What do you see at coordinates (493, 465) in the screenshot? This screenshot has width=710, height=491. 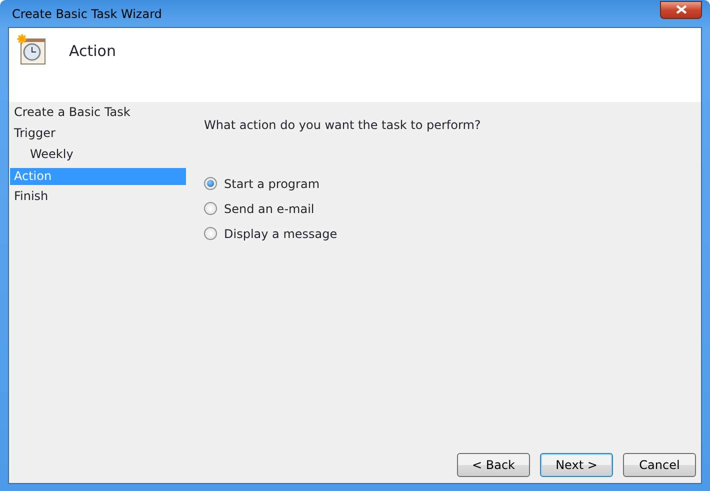 I see `wizard-button: < Back` at bounding box center [493, 465].